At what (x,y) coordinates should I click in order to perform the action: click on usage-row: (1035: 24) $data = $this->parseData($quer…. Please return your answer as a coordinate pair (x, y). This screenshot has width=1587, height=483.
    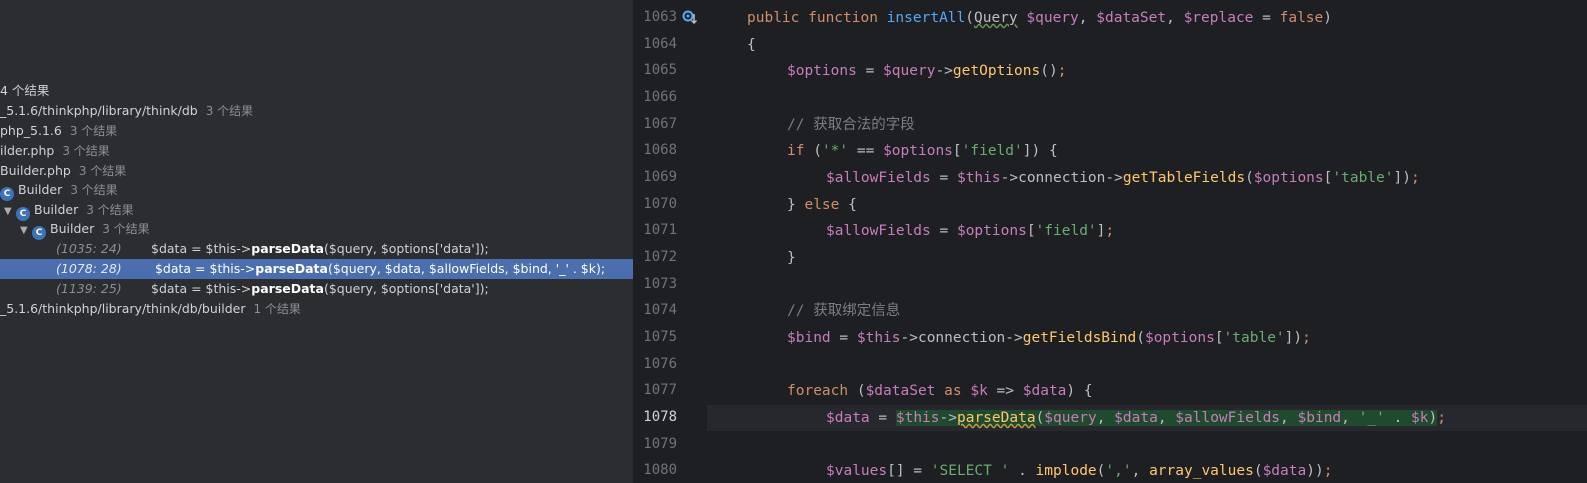
    Looking at the image, I should click on (316, 249).